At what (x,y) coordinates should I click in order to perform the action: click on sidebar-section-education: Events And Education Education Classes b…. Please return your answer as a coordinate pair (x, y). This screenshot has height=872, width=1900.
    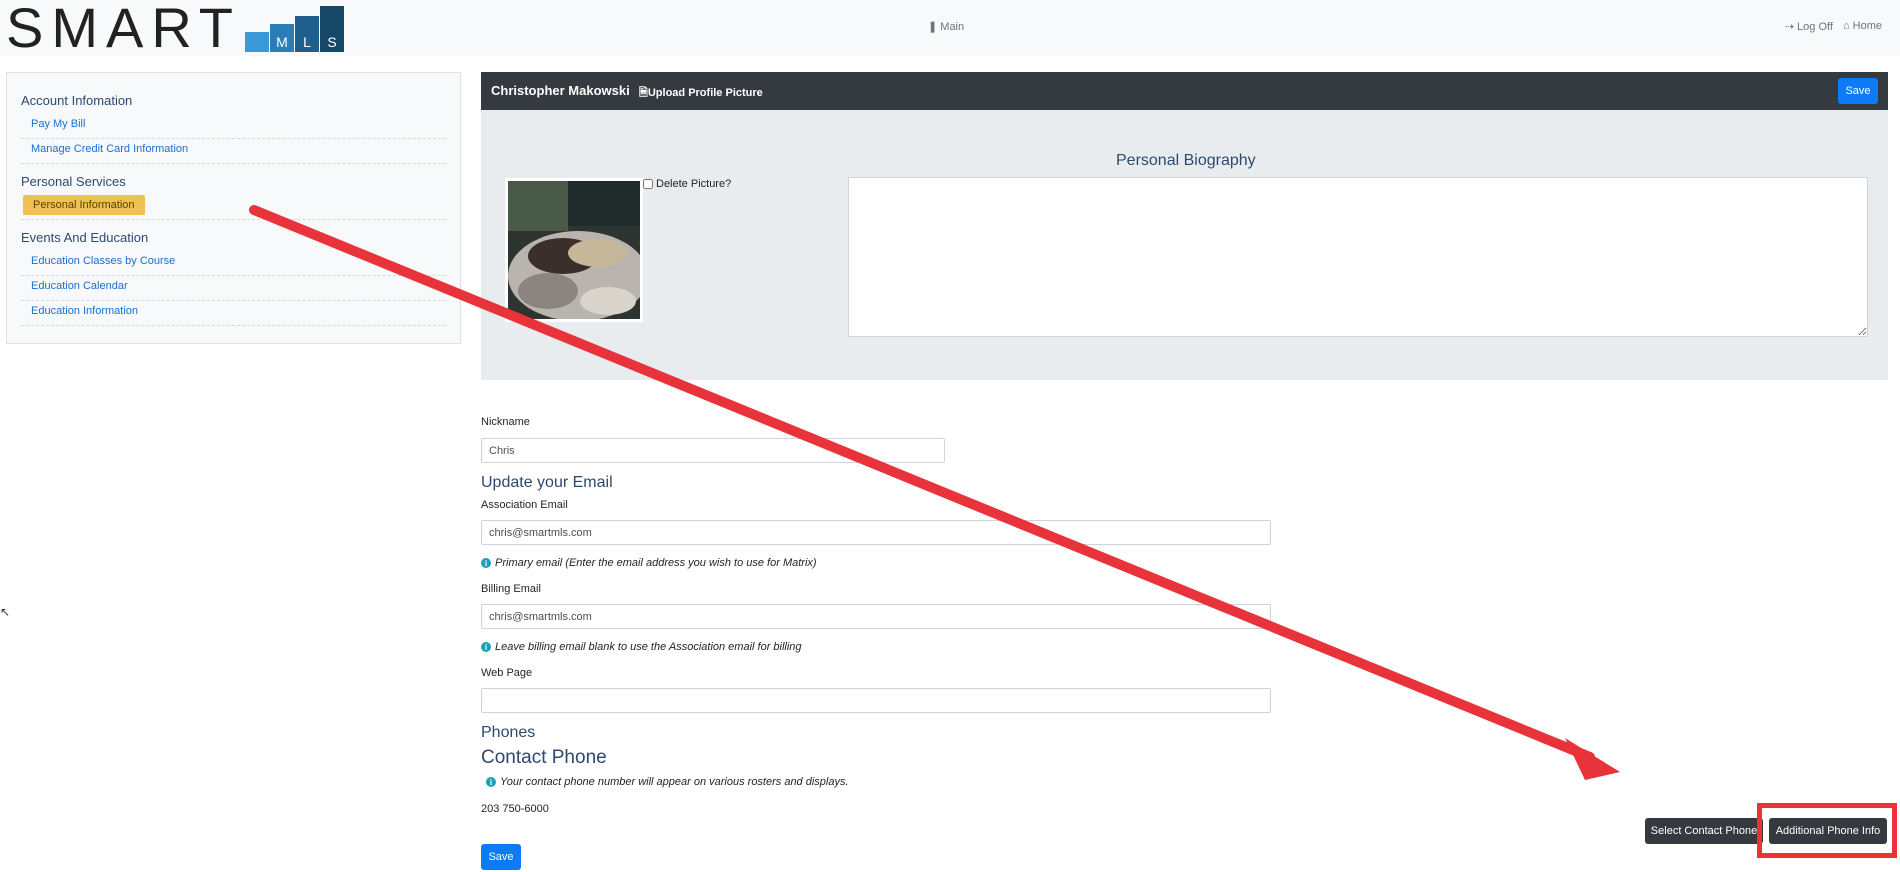
    Looking at the image, I should click on (233, 278).